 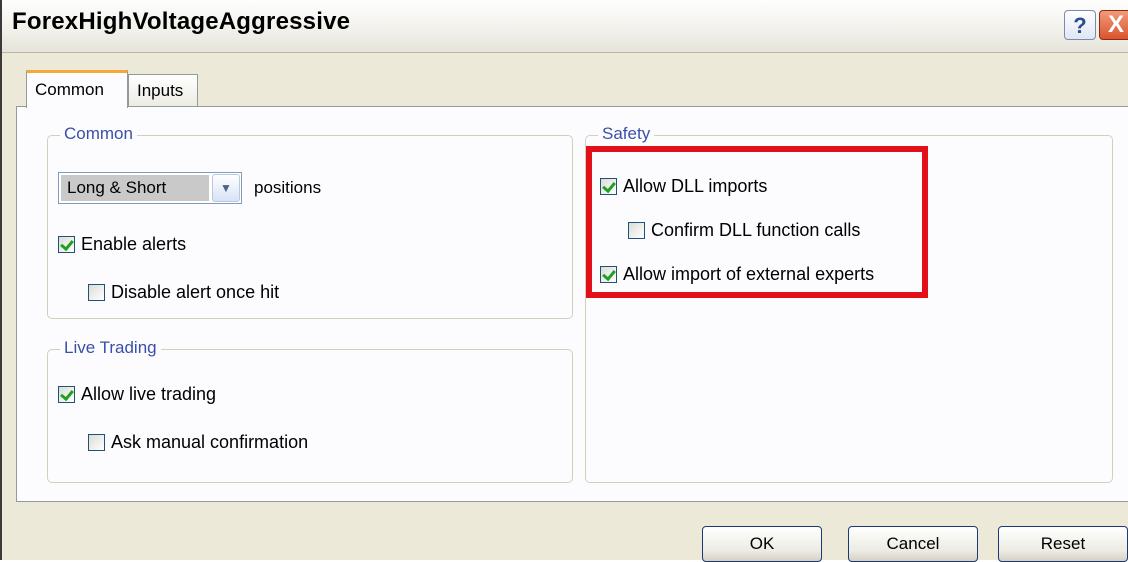 What do you see at coordinates (1063, 544) in the screenshot?
I see `reset-button: Reset` at bounding box center [1063, 544].